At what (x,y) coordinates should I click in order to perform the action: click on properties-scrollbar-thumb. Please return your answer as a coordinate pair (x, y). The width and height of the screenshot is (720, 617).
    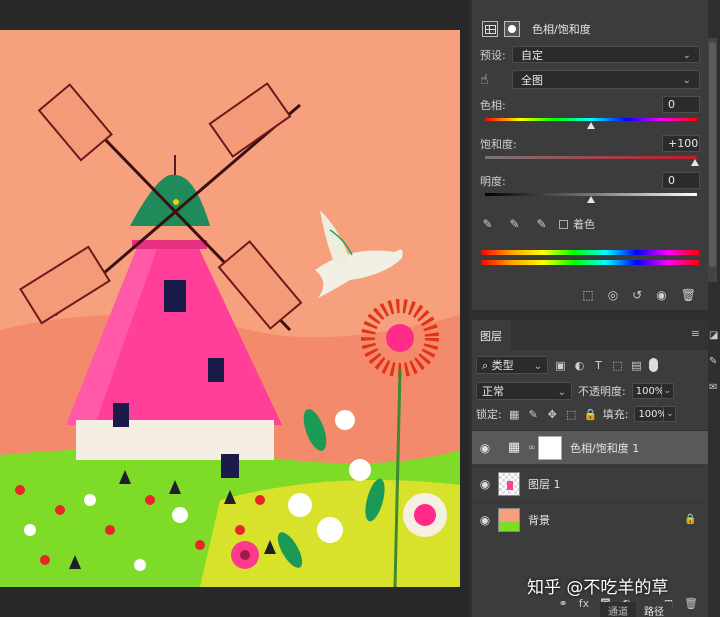
    Looking at the image, I should click on (712, 154).